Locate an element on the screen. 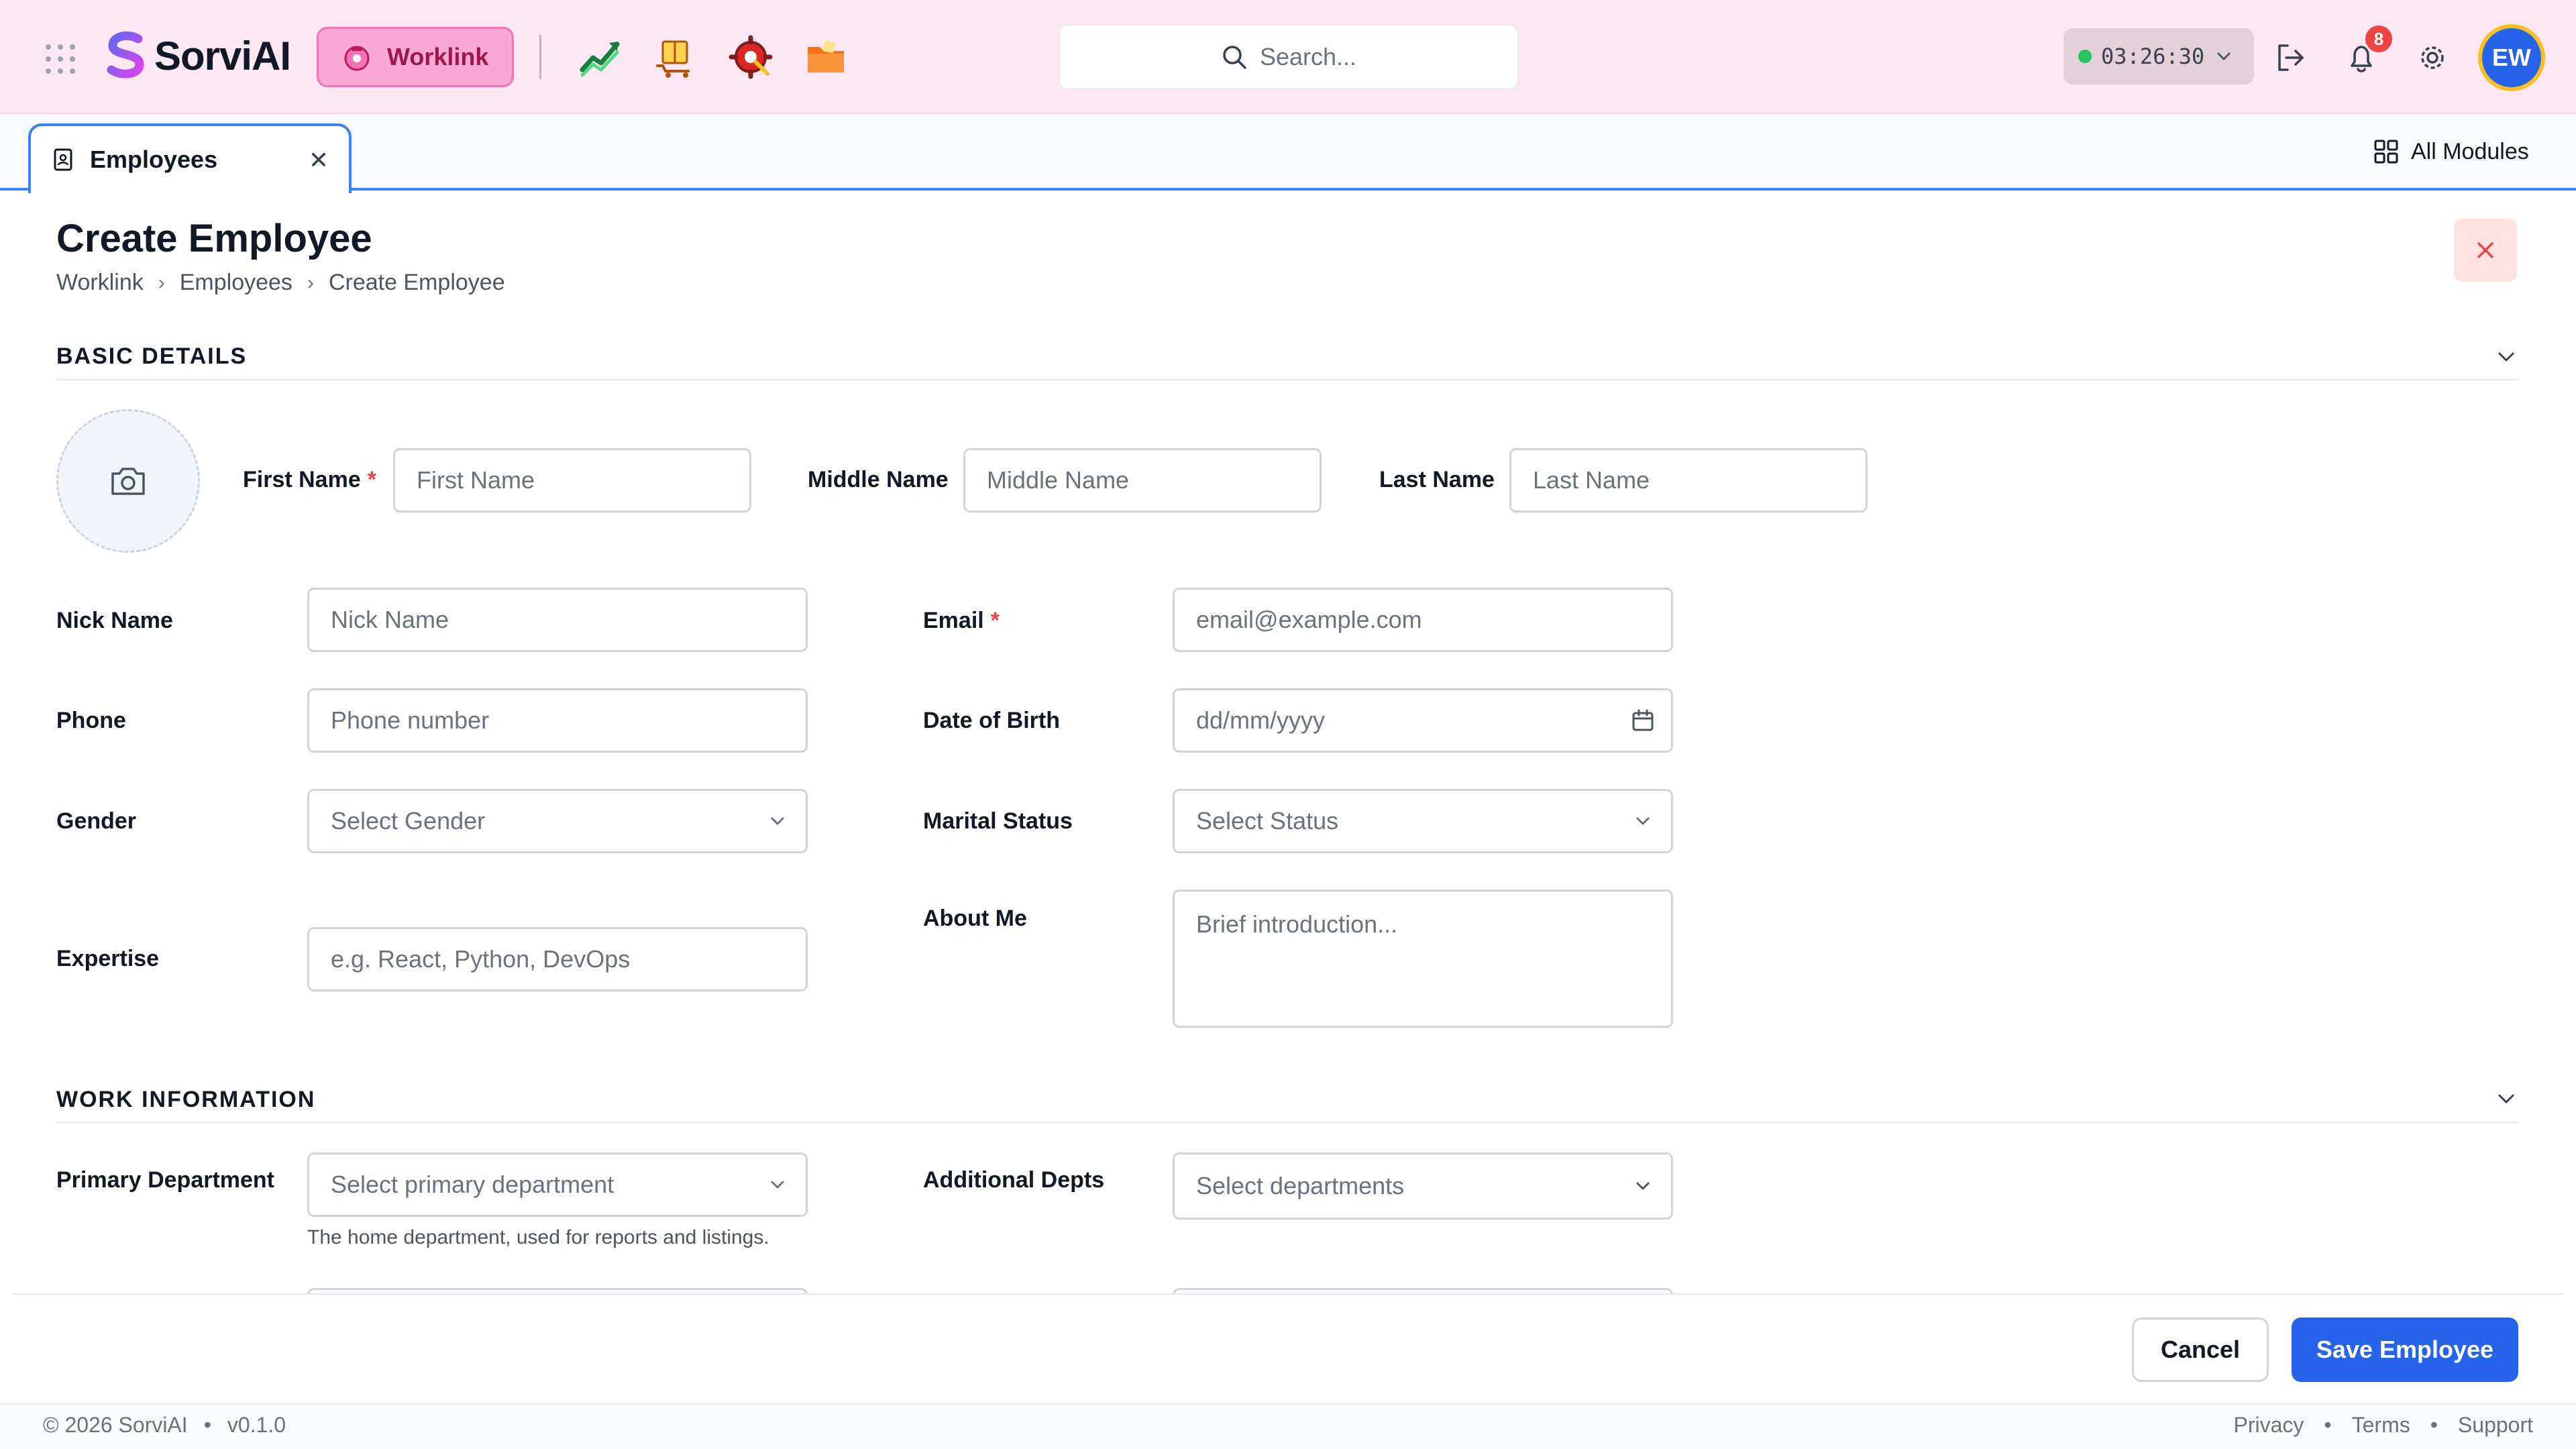  footer-links: Privacy • Terms • Support is located at coordinates (2384, 1425).